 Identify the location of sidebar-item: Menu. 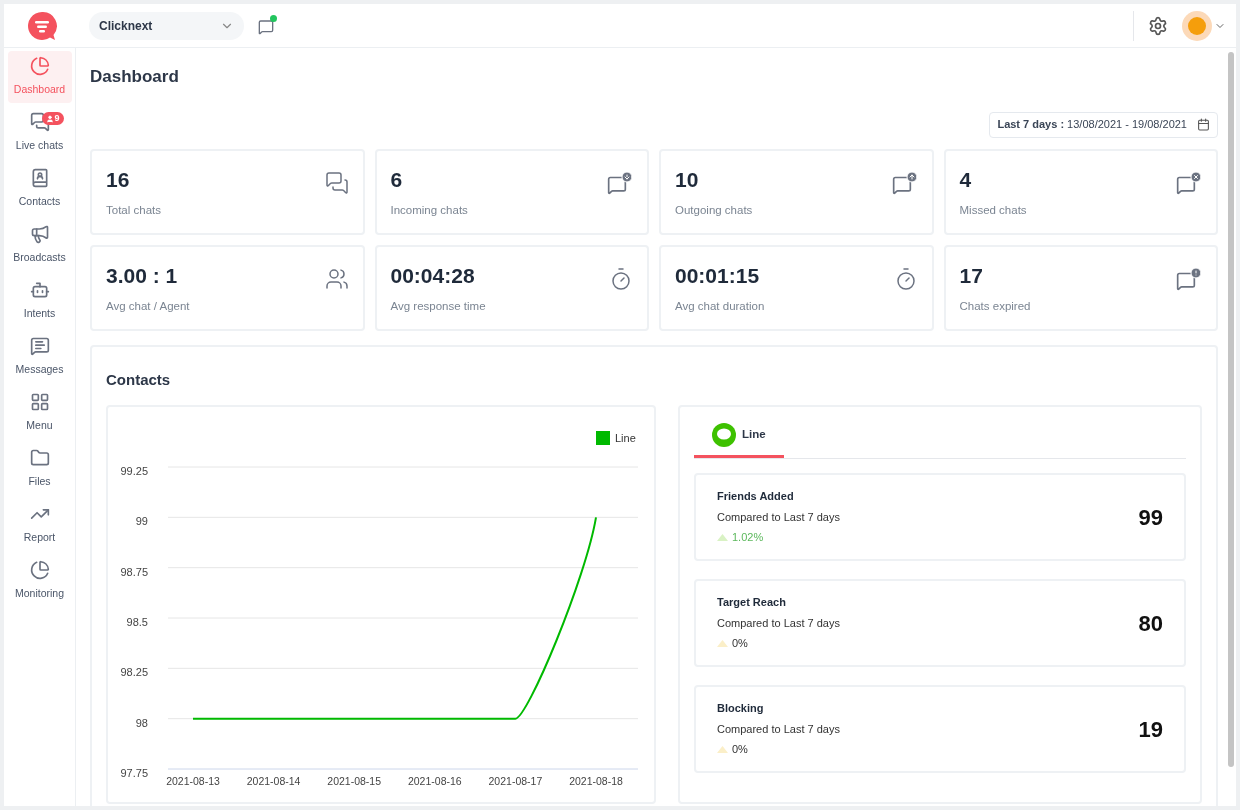
(39, 413).